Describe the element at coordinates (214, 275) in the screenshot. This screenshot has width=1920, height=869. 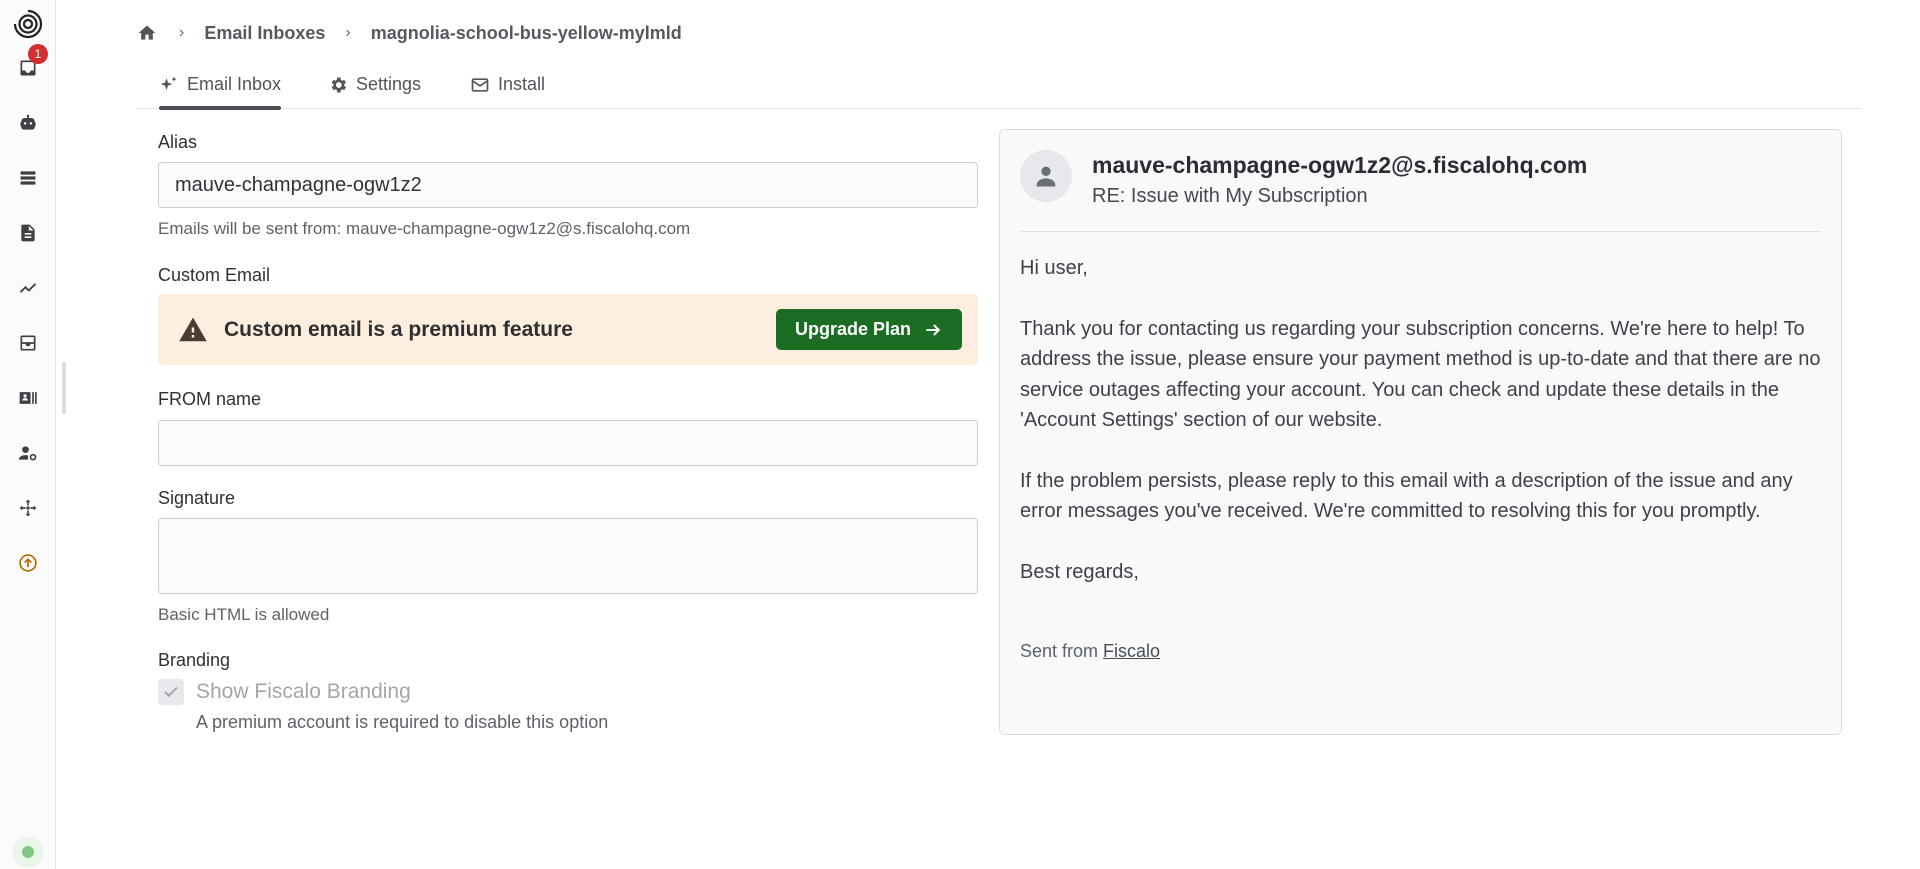
I see `custom-email-label: Custom Email` at that location.